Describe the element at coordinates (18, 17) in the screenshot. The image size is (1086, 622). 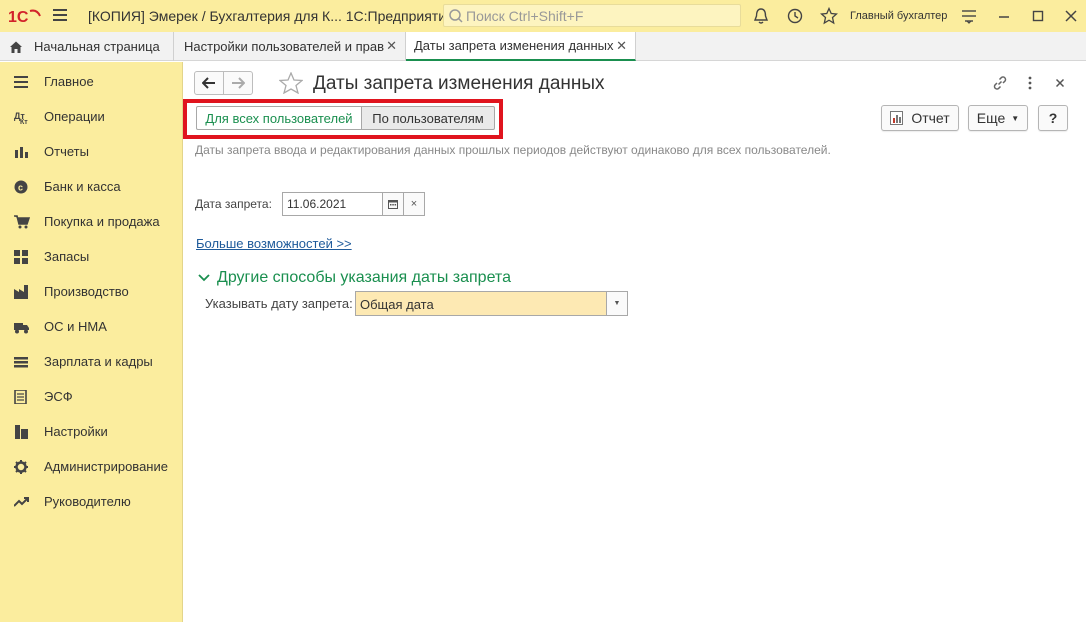
I see `svg-text: 1С` at that location.